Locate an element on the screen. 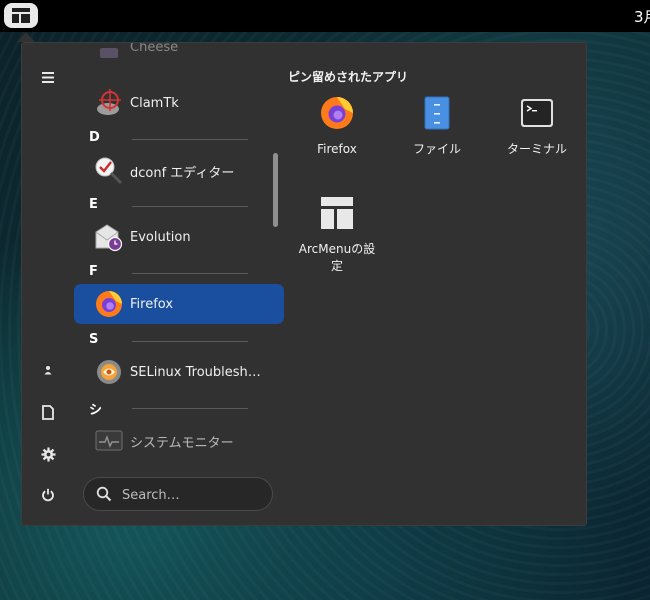 Image resolution: width=650 pixels, height=600 pixels. list-item: Cheese is located at coordinates (179, 63).